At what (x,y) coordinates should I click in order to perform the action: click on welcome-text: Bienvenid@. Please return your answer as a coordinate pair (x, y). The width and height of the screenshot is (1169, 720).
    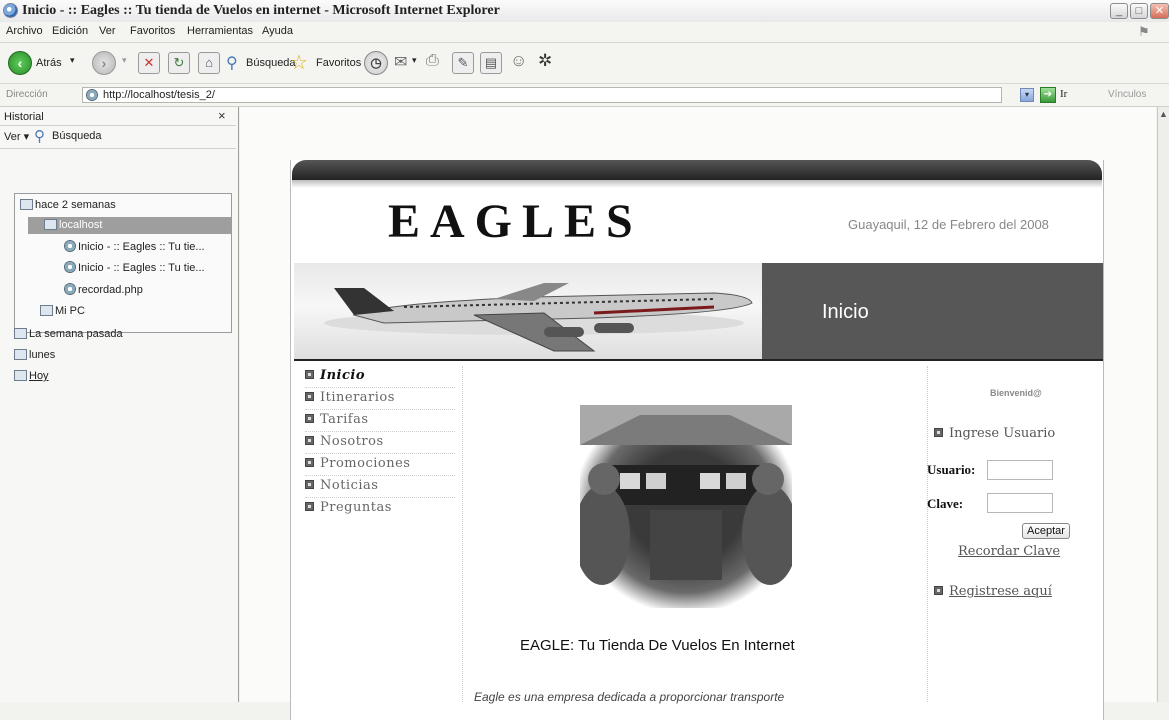
    Looking at the image, I should click on (1016, 393).